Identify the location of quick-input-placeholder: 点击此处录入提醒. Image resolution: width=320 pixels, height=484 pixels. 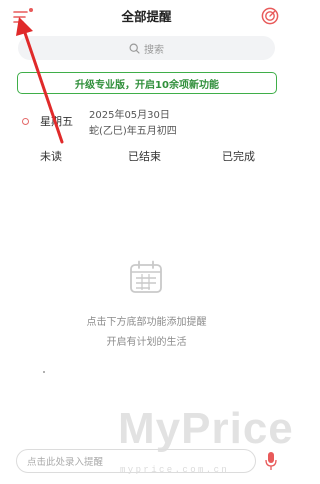
(65, 462).